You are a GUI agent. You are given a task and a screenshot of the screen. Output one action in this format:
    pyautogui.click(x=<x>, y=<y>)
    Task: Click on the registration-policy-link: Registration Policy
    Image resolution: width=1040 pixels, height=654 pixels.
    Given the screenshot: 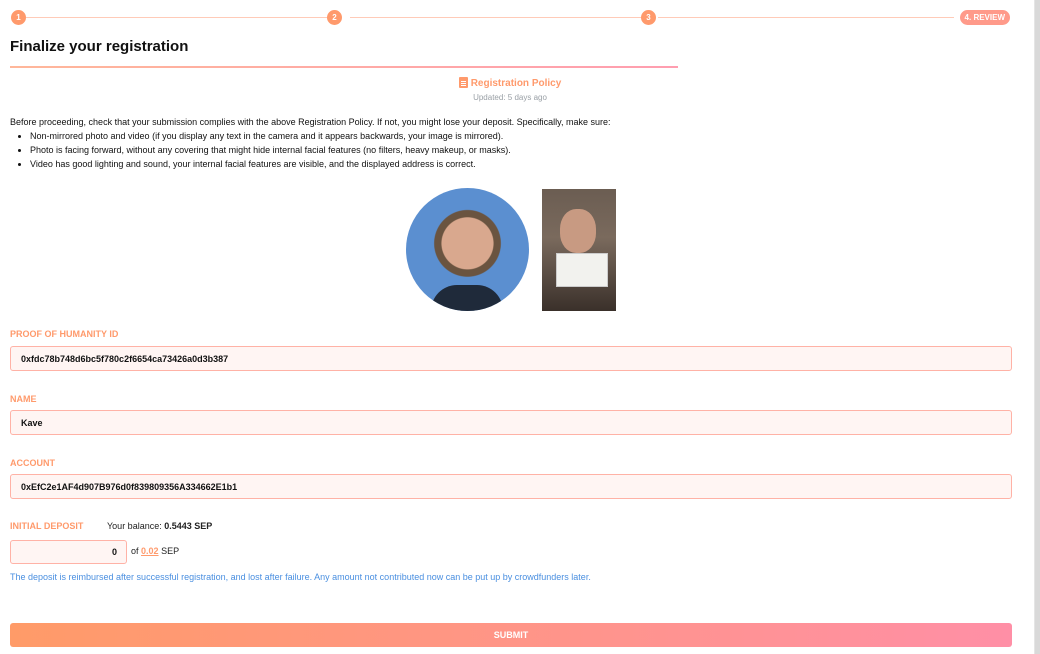 What is the action you would take?
    pyautogui.click(x=510, y=83)
    